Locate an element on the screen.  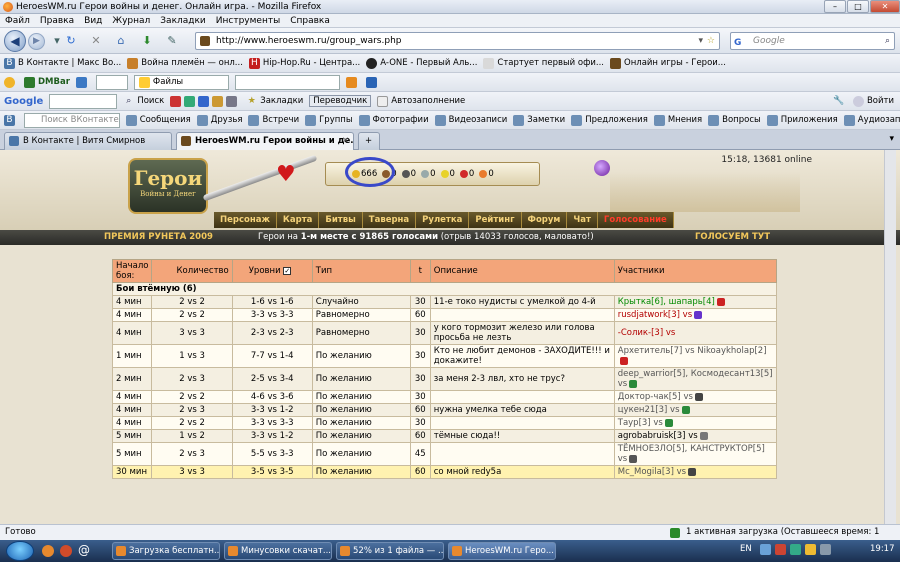
page-scrollbar is located at coordinates (890, 337).